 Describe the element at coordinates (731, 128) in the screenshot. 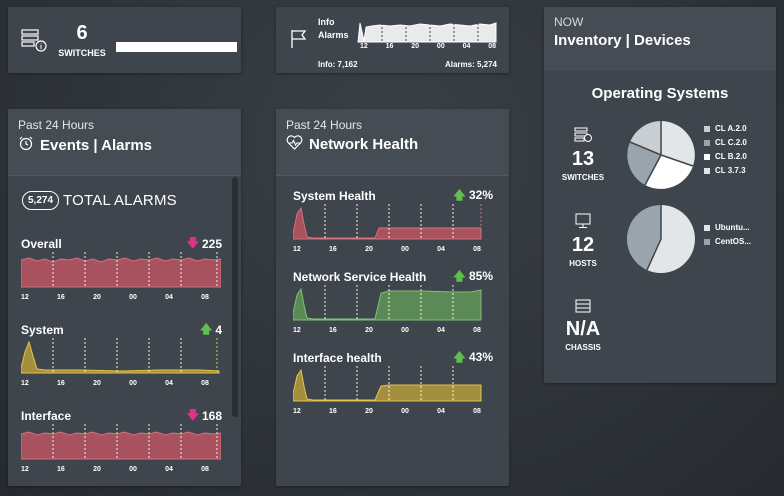

I see `legend-label: CL A.2.0` at that location.